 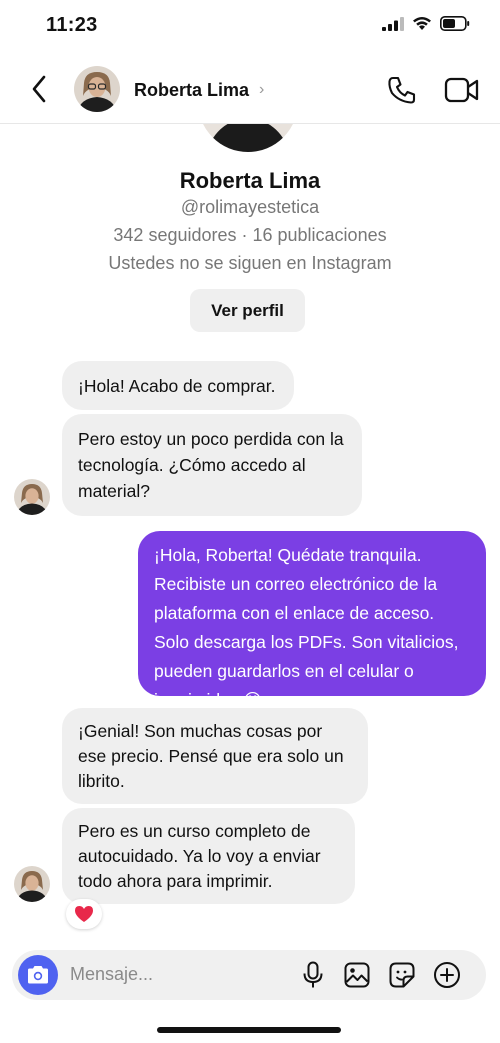 I want to click on status-bar: 11:23, so click(x=250, y=26).